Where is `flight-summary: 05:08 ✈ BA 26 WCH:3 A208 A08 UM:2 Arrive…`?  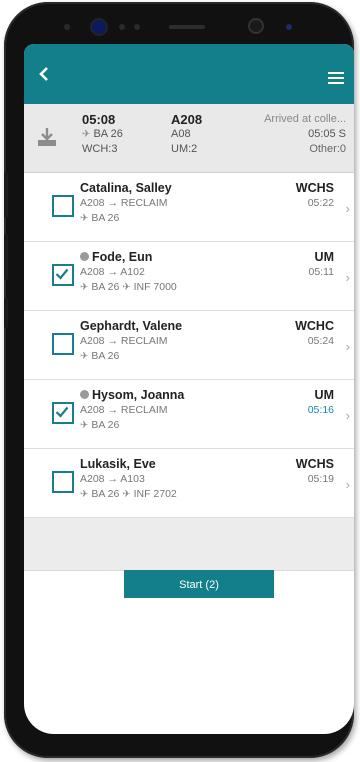 flight-summary: 05:08 ✈ BA 26 WCH:3 A208 A08 UM:2 Arrive… is located at coordinates (189, 138).